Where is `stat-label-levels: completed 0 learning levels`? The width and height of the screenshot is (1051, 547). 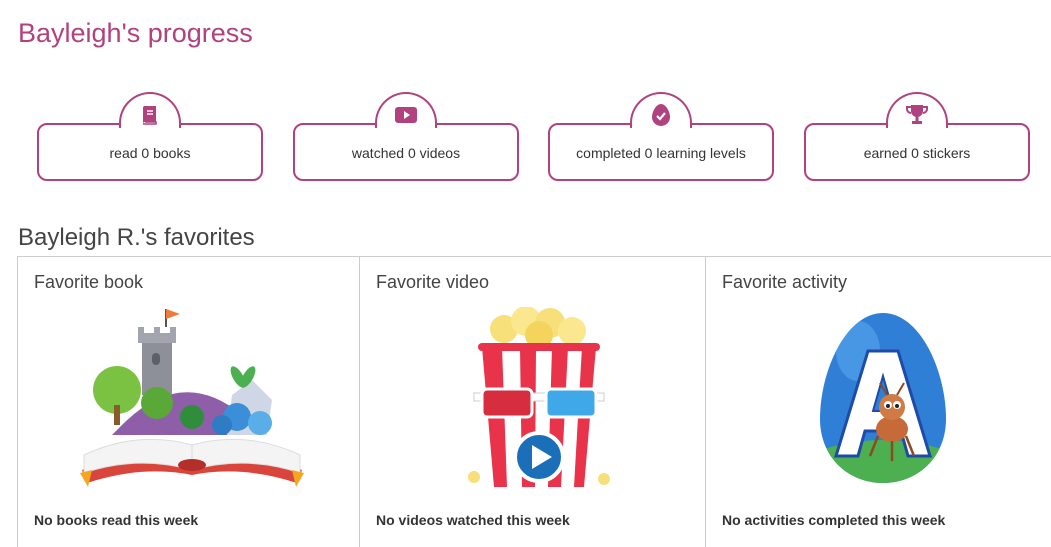
stat-label-levels: completed 0 learning levels is located at coordinates (661, 153).